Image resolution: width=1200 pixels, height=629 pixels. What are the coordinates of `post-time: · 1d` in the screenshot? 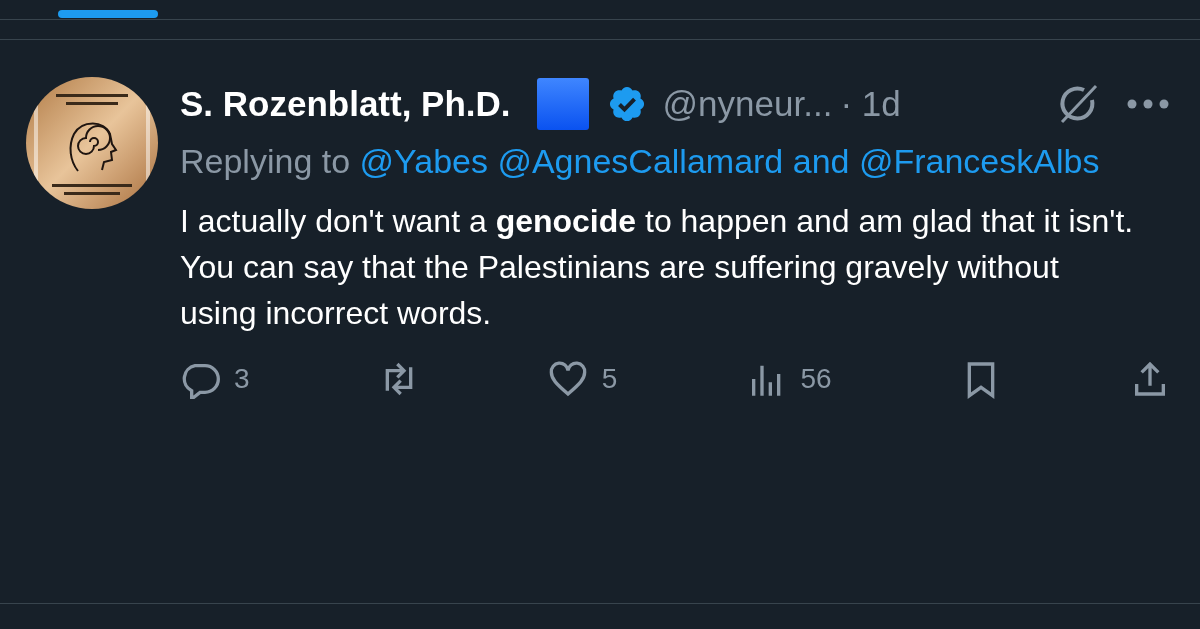 It's located at (870, 104).